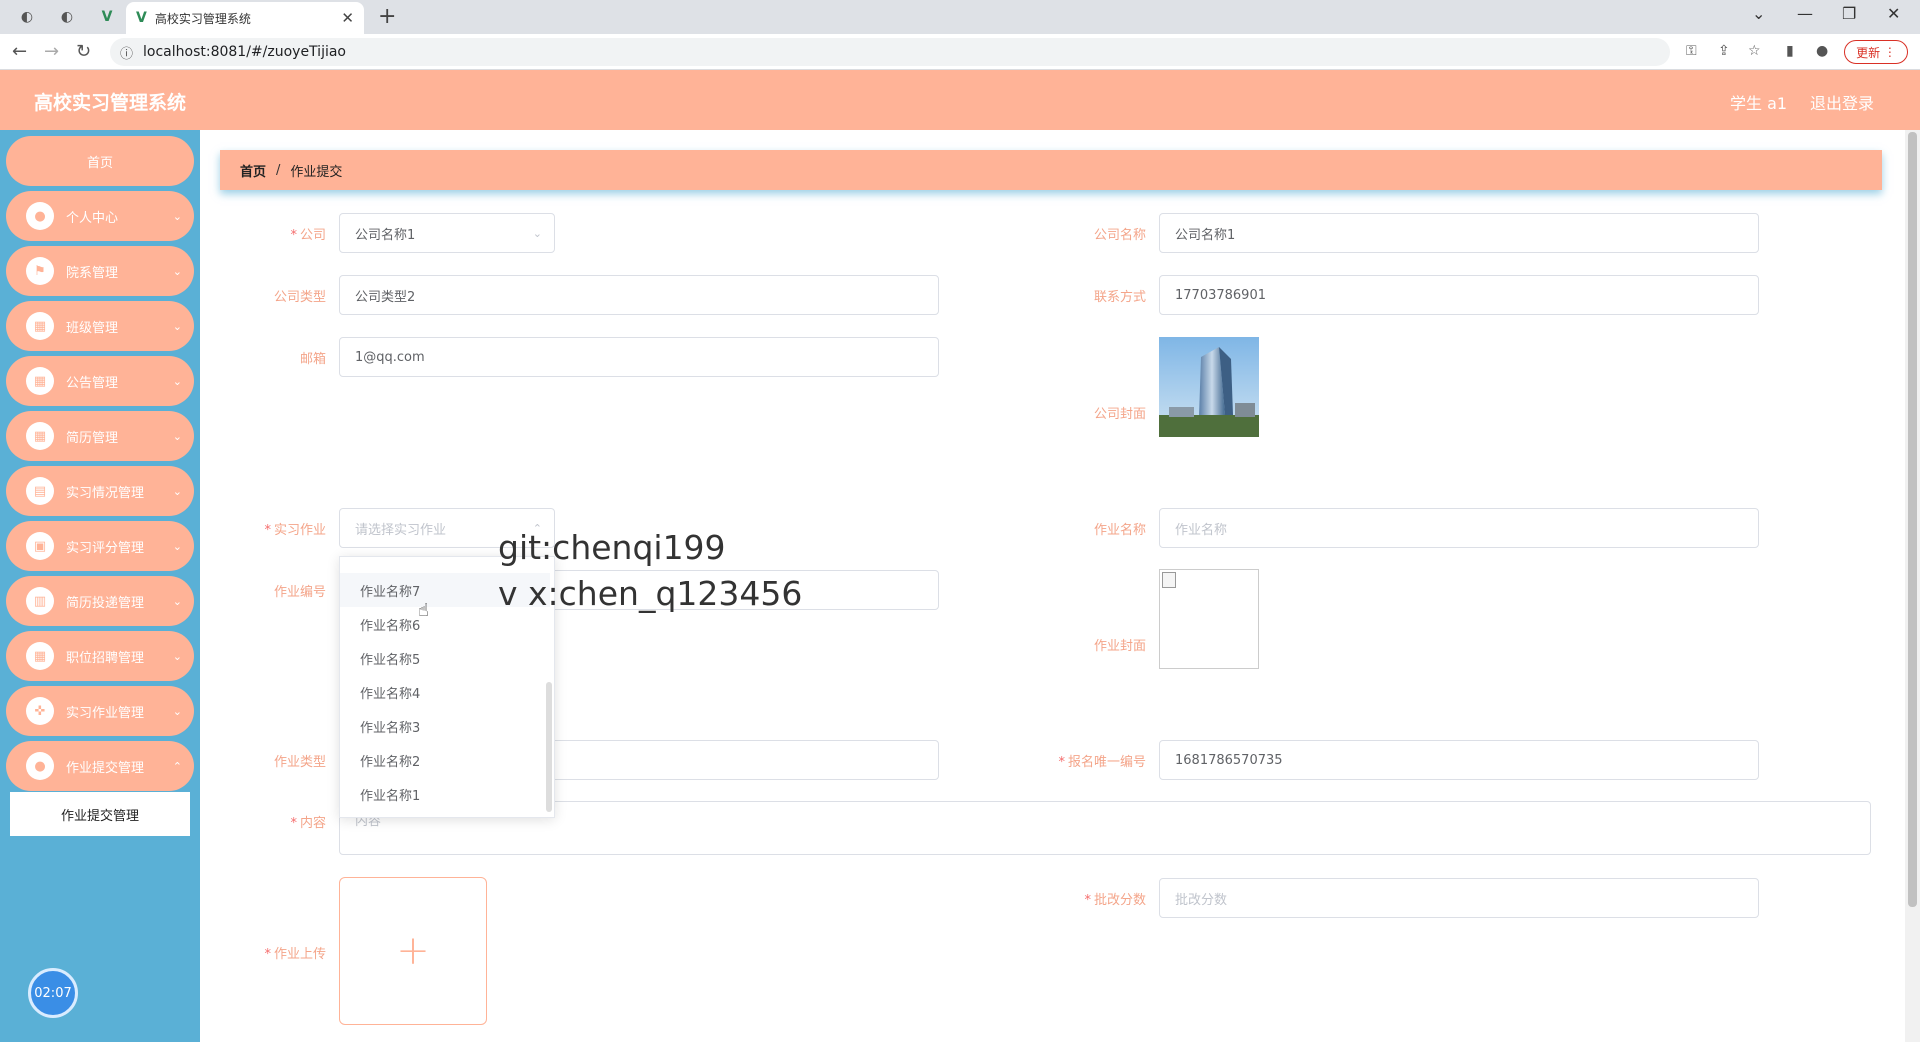  Describe the element at coordinates (639, 357) in the screenshot. I see `email-field: 1@qq.com` at that location.